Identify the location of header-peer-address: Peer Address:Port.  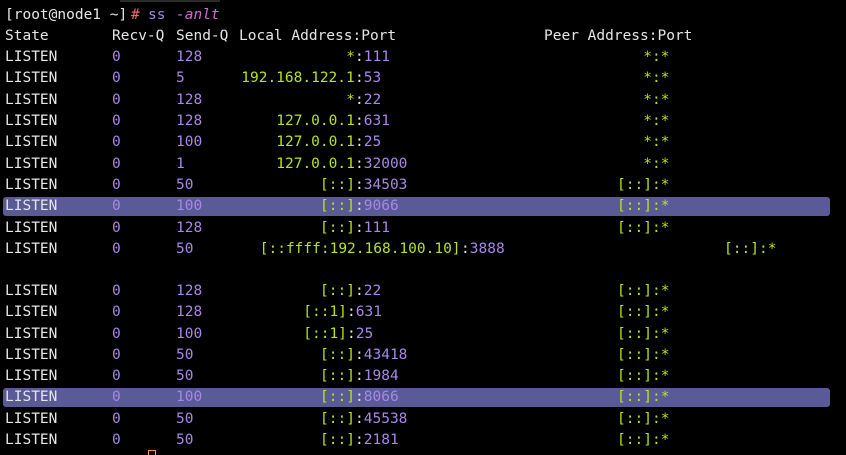
(618, 36).